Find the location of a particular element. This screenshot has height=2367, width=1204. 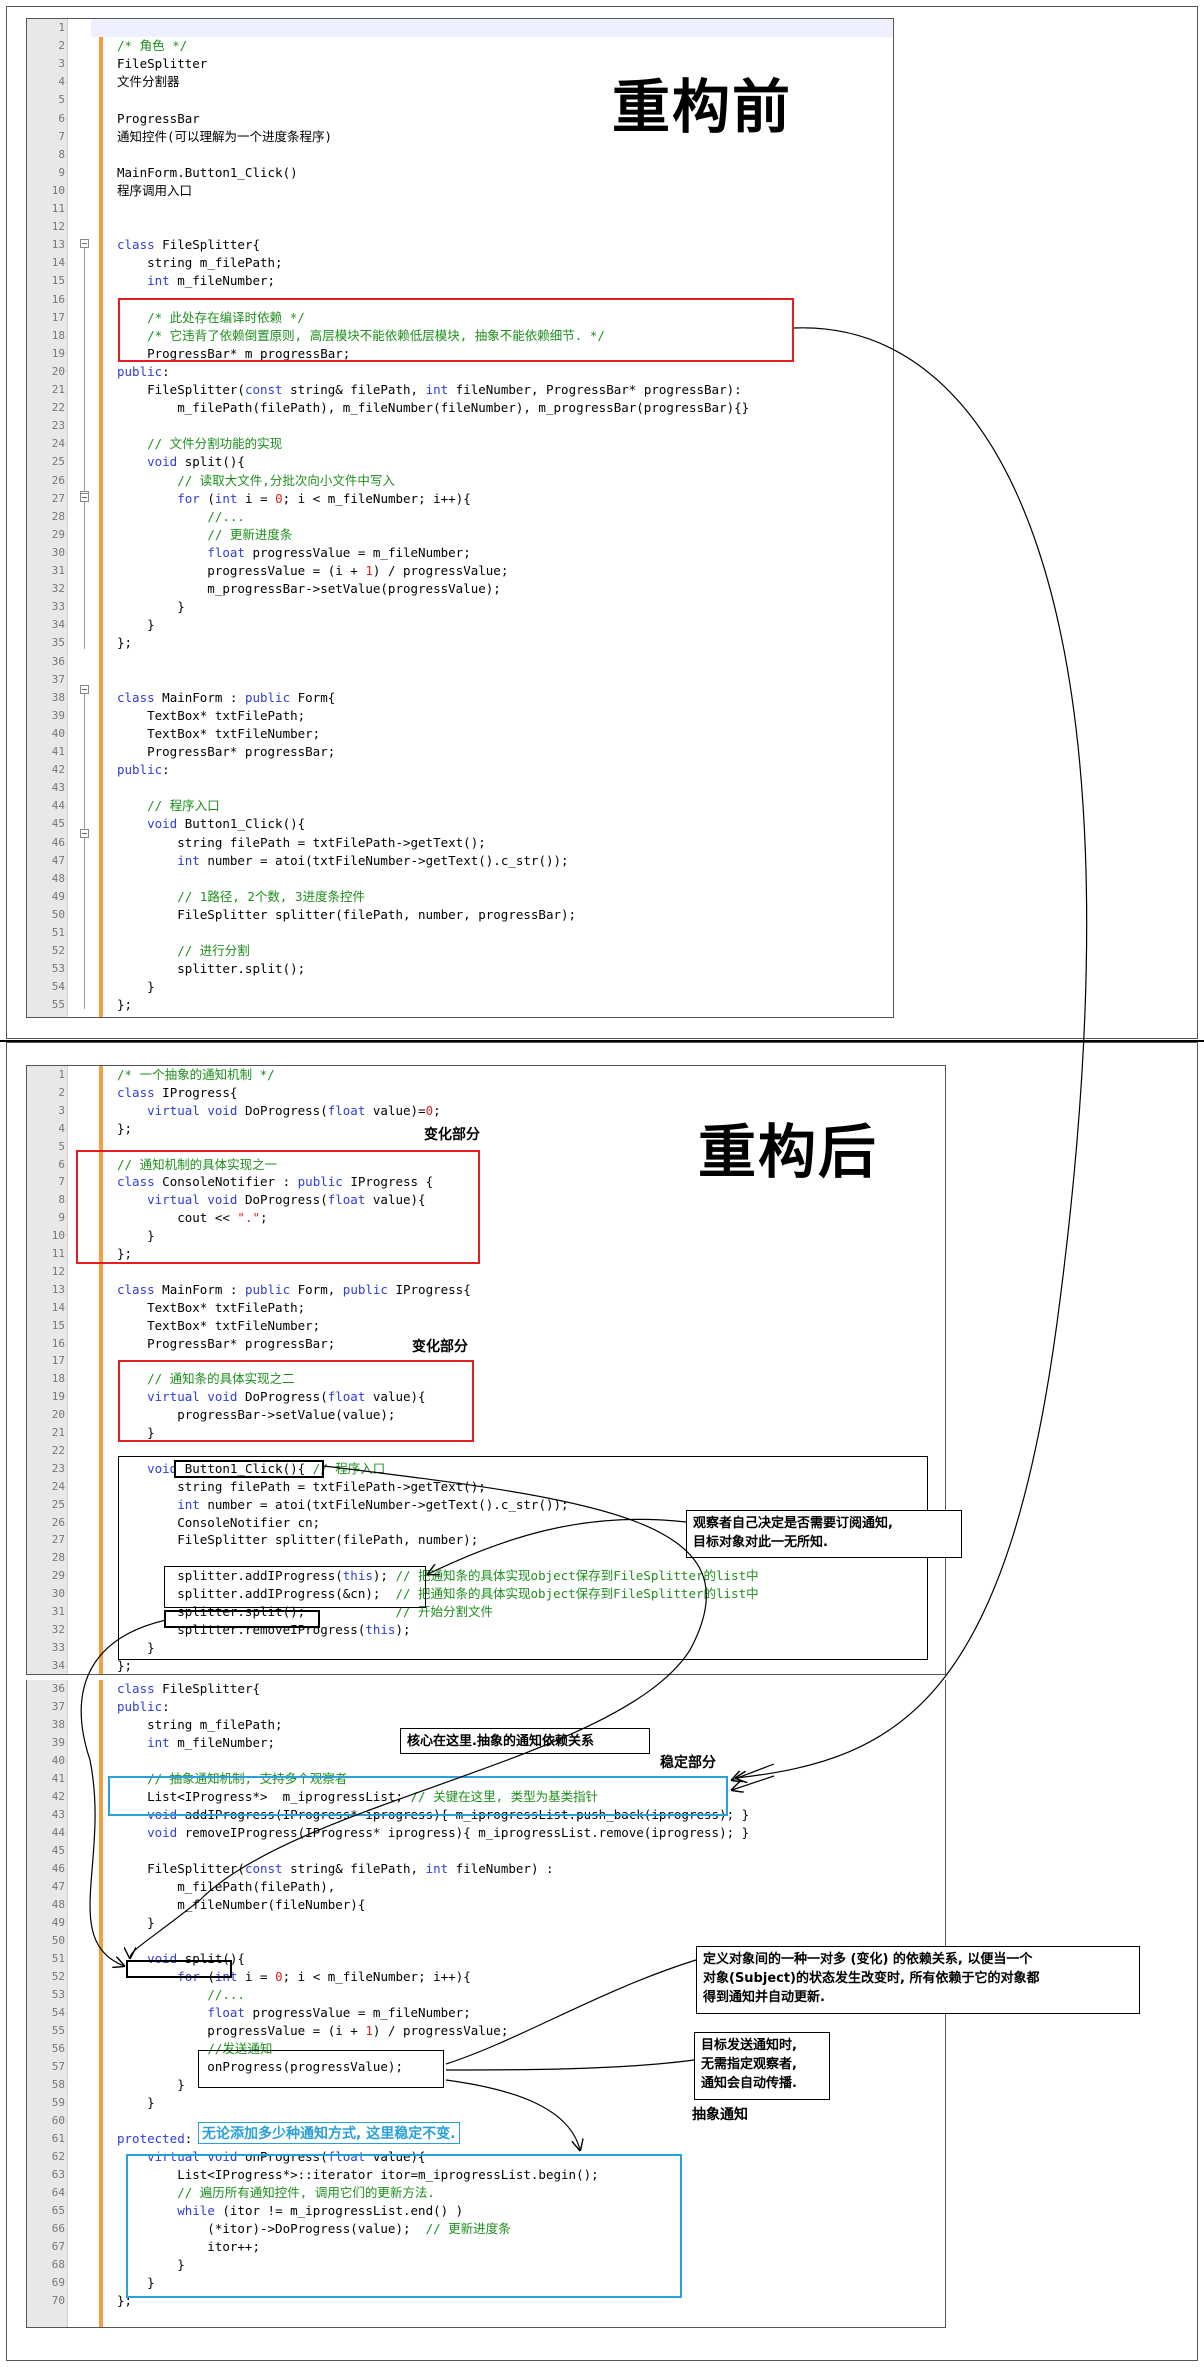

arrow-split-call-to-method is located at coordinates (123, 1792).